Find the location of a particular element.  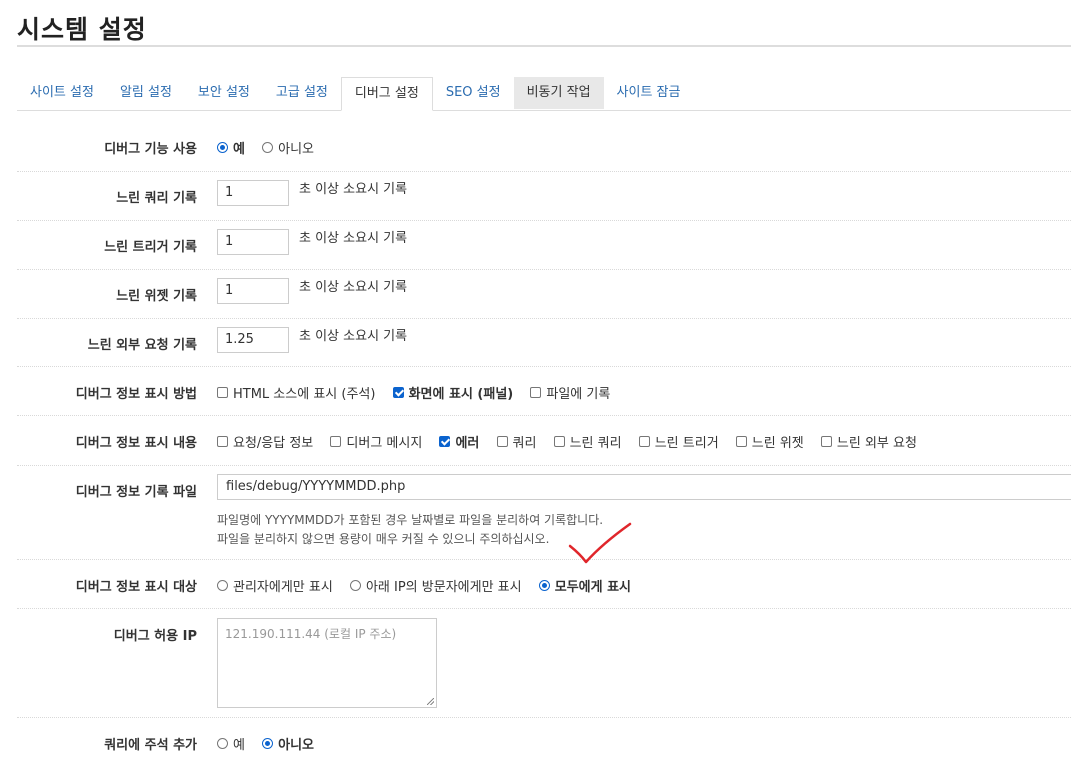

allowed-ip-placeholder: 121.190.111.44 (로컬 IP 주소) is located at coordinates (311, 634).